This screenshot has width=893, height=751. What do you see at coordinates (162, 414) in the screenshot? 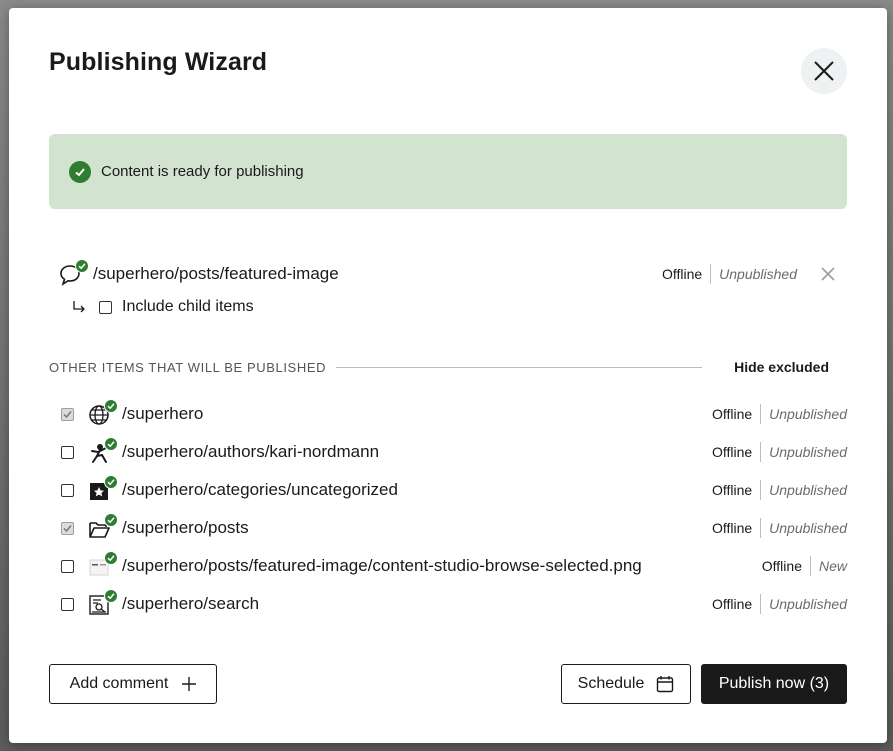
I see `item-path: /superhero` at bounding box center [162, 414].